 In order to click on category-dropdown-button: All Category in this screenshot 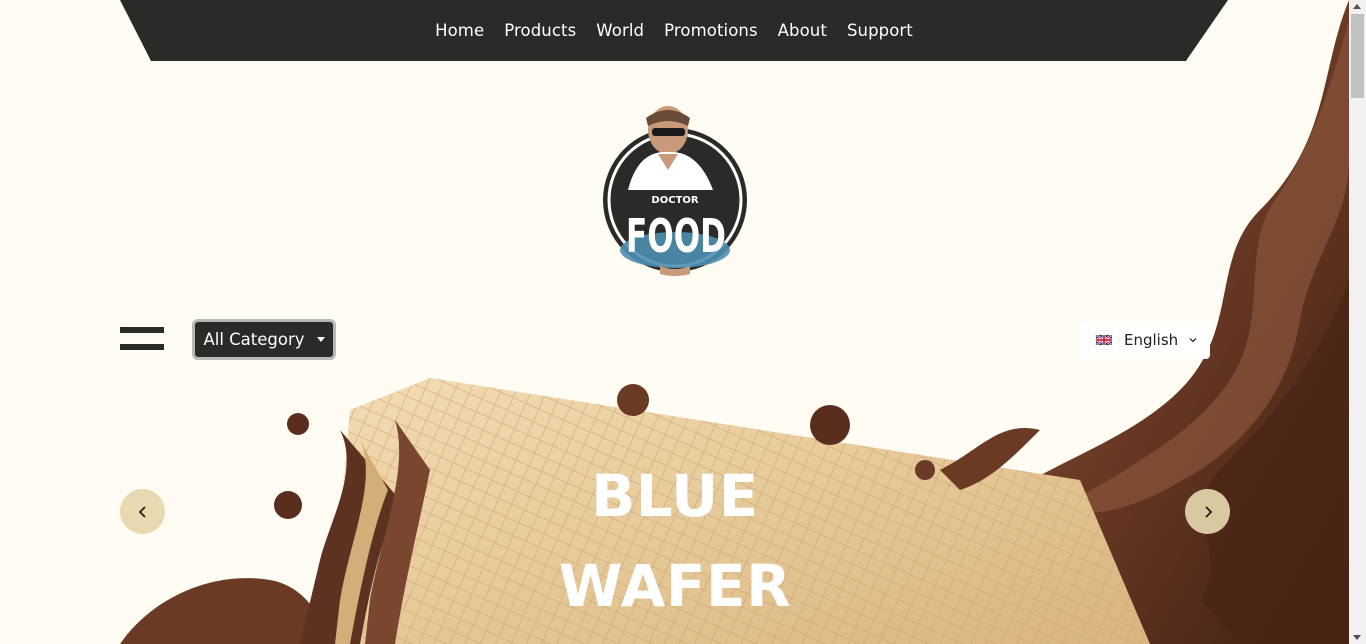, I will do `click(264, 339)`.